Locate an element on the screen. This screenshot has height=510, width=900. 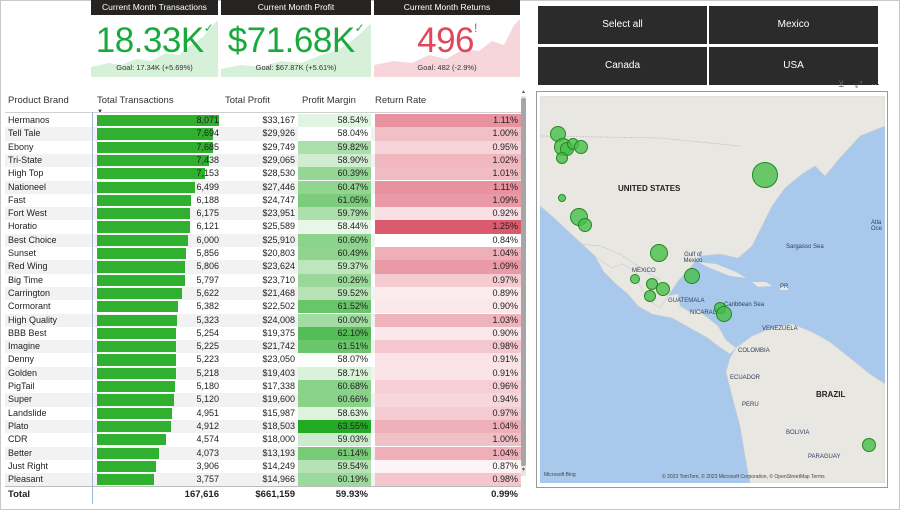
profit-cell: $14,249 is located at coordinates (278, 465).